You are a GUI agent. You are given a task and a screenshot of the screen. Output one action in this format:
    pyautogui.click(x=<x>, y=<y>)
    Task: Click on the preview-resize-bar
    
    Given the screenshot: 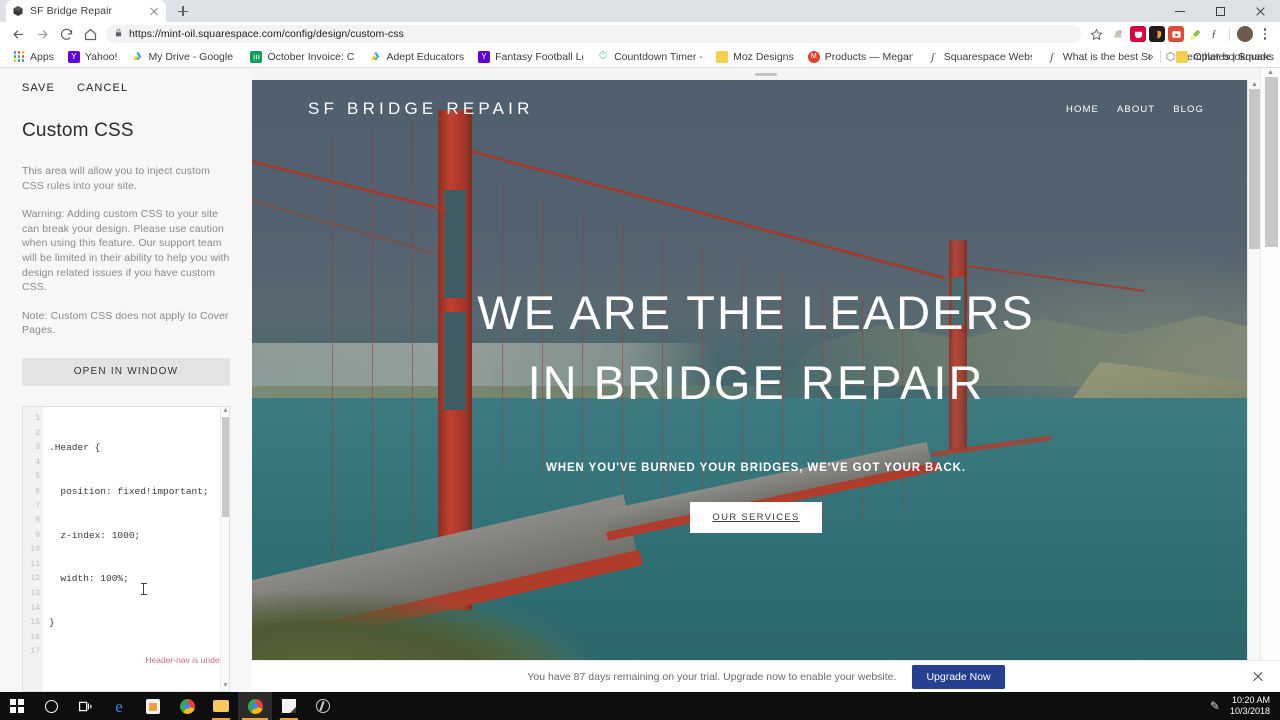 What is the action you would take?
    pyautogui.click(x=766, y=74)
    